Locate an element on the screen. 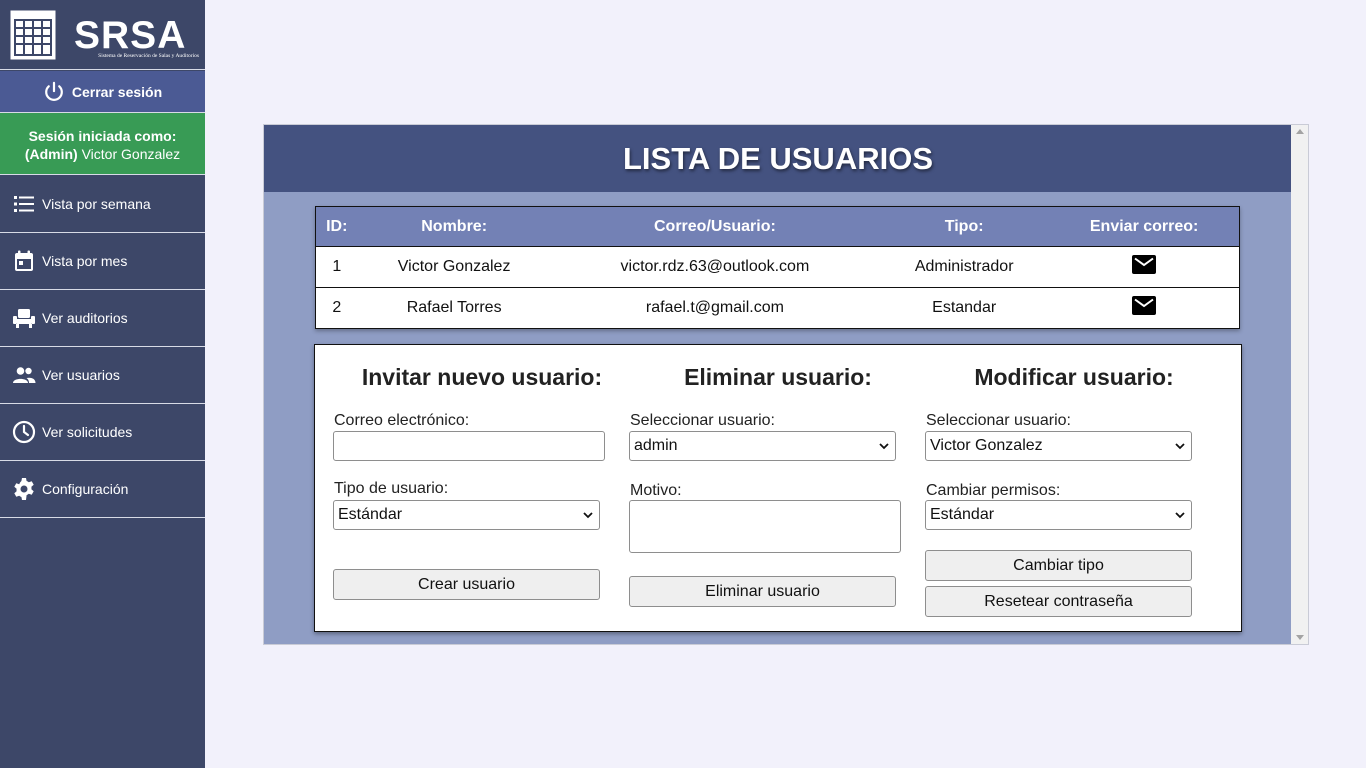 The width and height of the screenshot is (1366, 768). sidebar-item-week-view: Vista por semana is located at coordinates (102, 204).